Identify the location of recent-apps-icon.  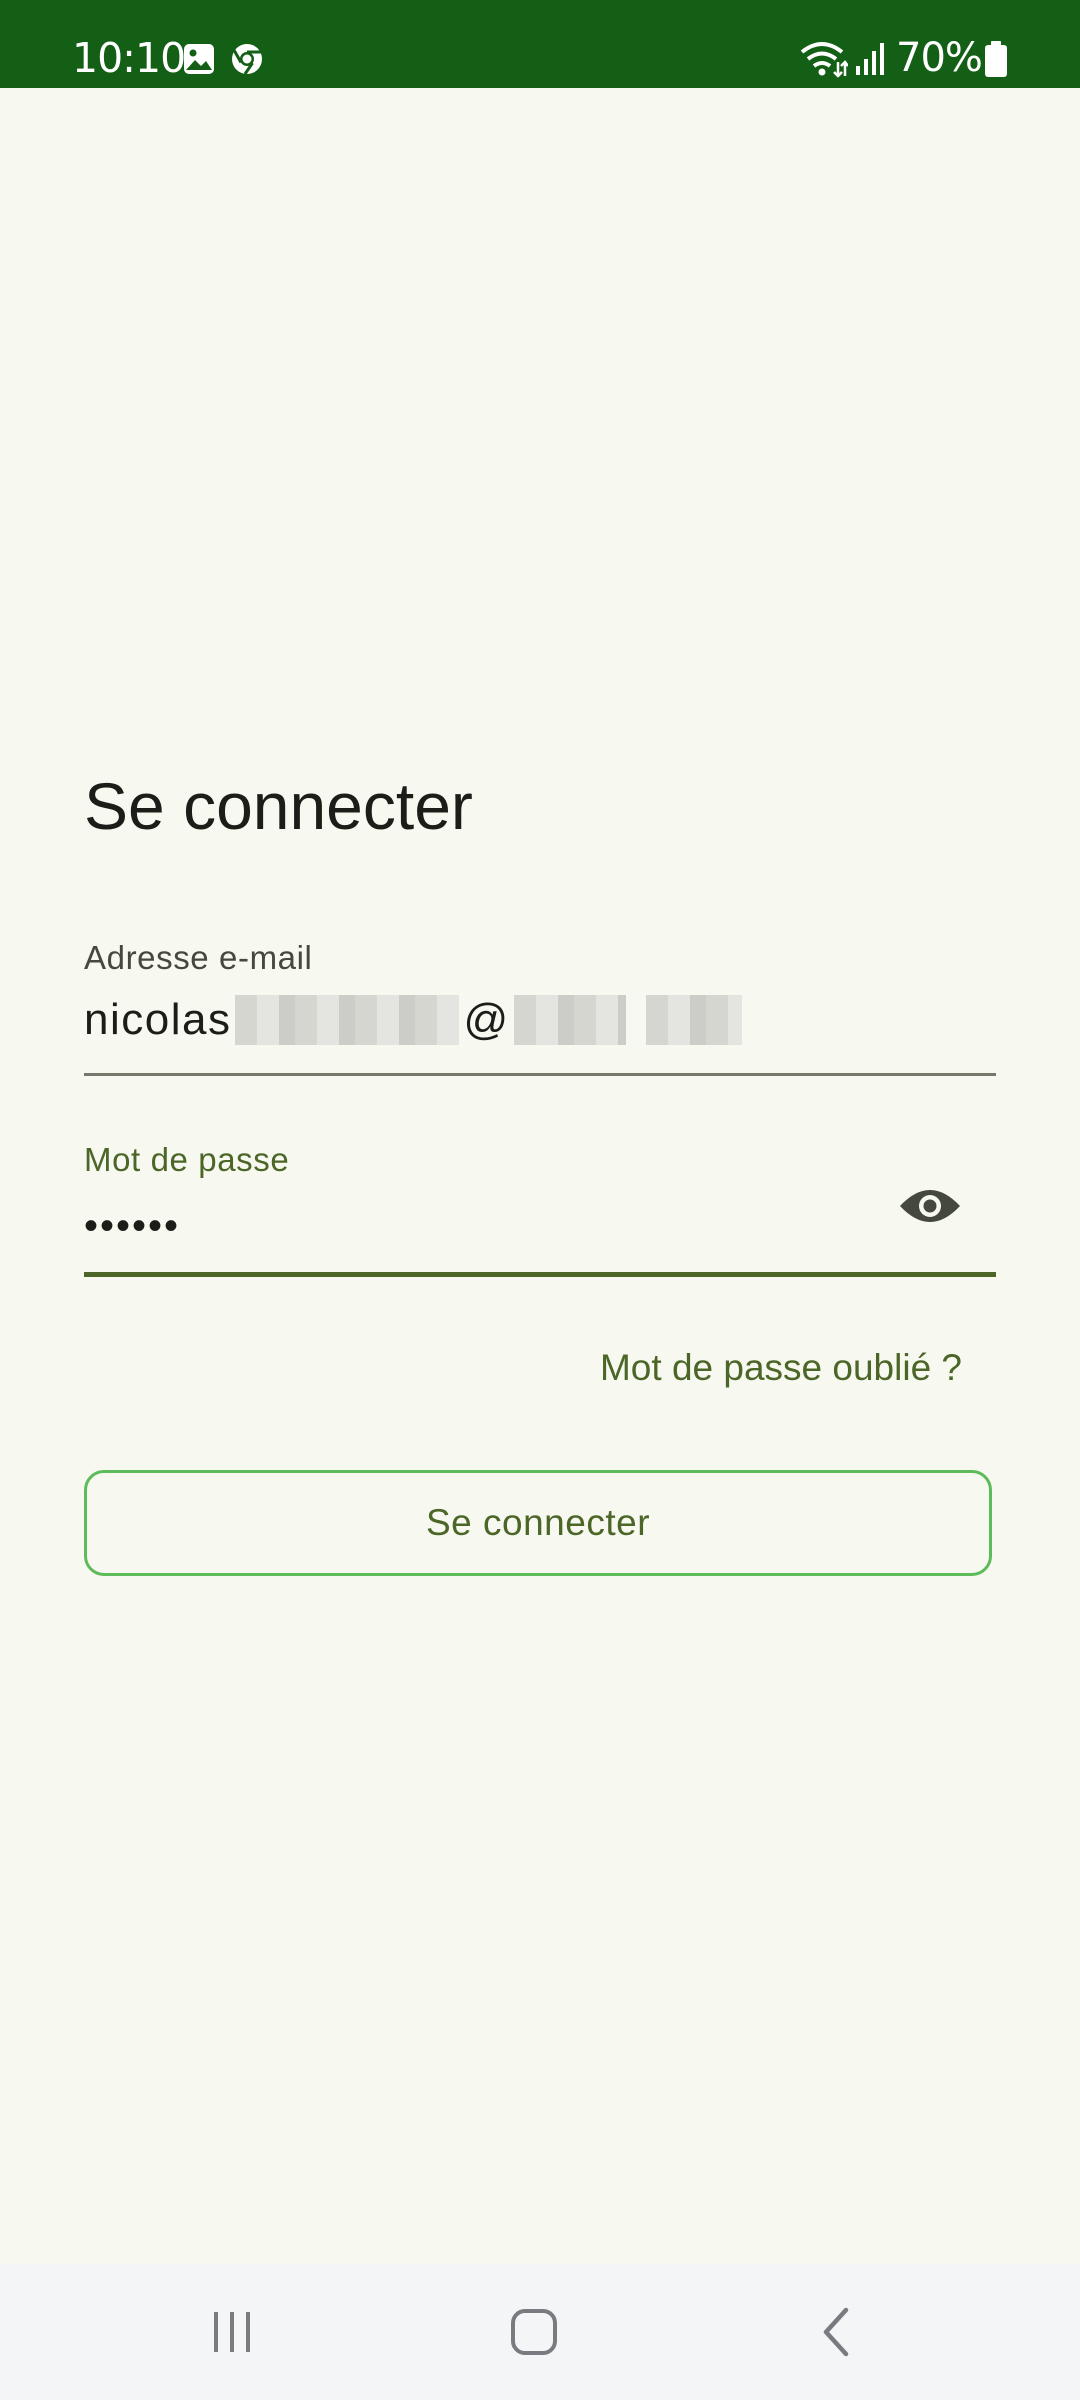
(232, 2332).